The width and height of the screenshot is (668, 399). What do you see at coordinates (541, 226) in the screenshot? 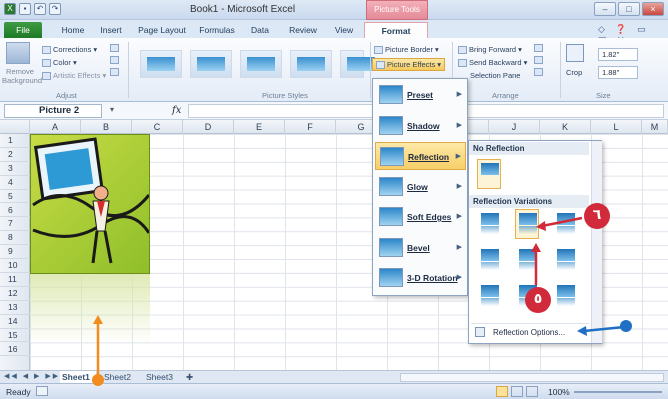
I see `callout-arrow-a-head` at bounding box center [541, 226].